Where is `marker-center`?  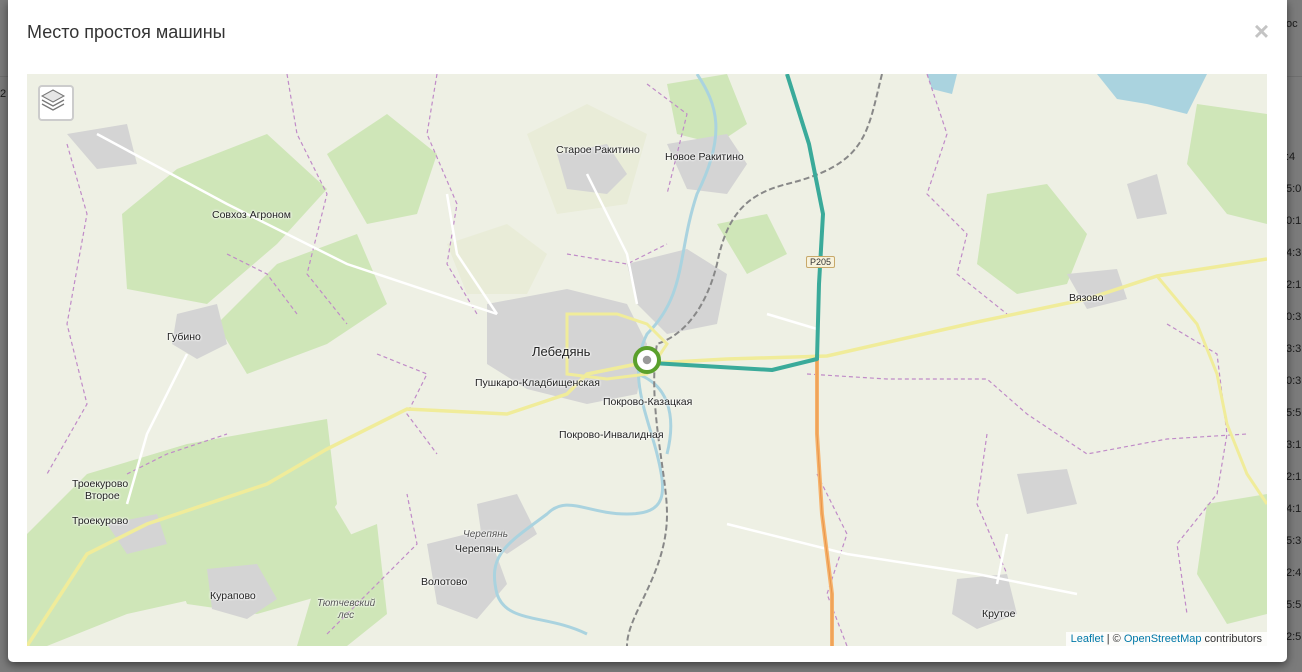 marker-center is located at coordinates (647, 360).